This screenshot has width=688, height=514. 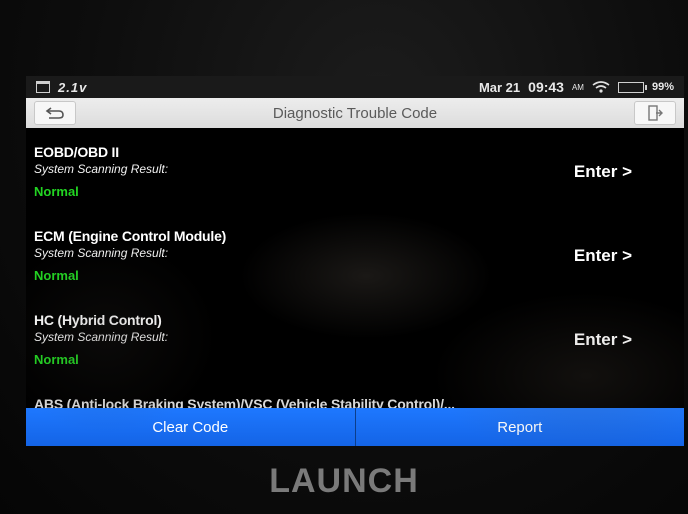 I want to click on back-arrow-icon, so click(x=54, y=113).